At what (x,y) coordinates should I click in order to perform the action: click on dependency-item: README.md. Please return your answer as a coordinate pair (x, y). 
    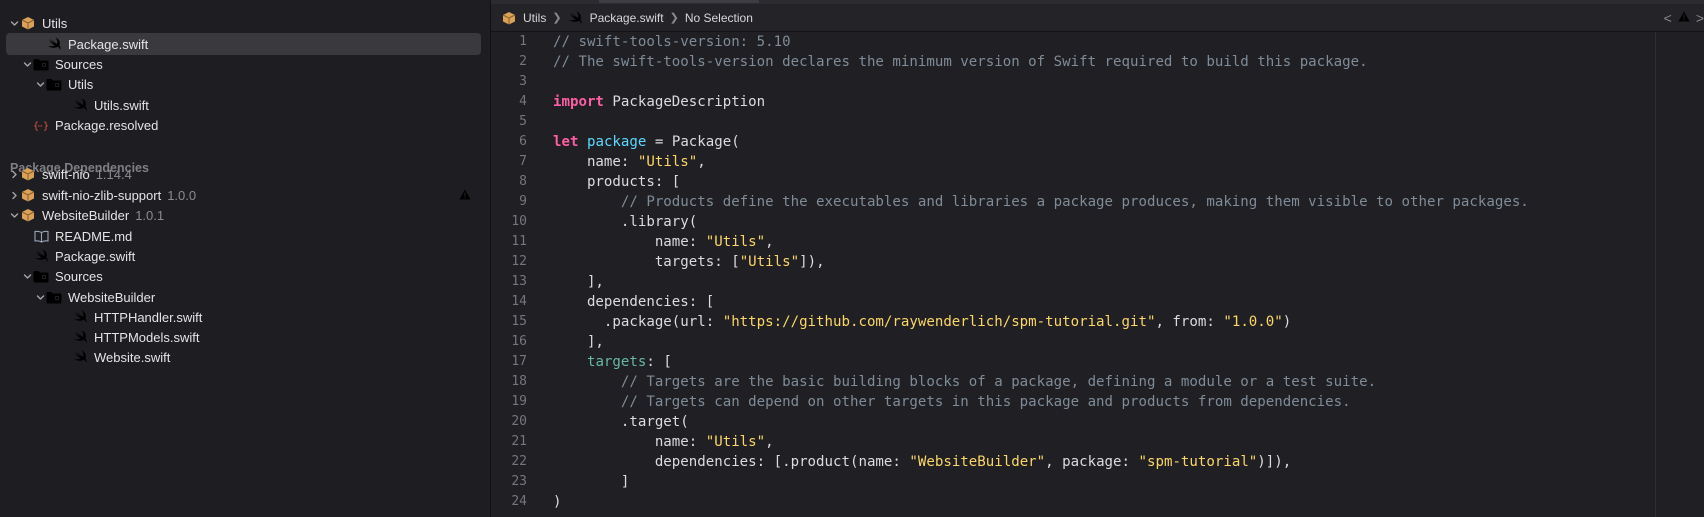
    Looking at the image, I should click on (243, 236).